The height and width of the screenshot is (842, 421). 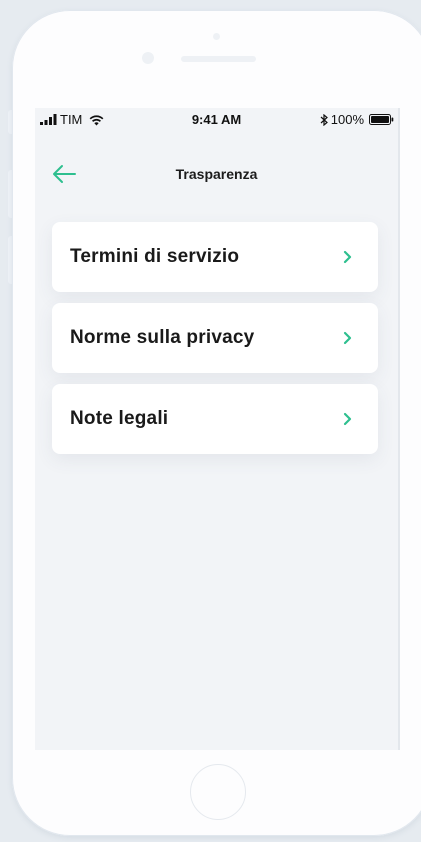 What do you see at coordinates (162, 337) in the screenshot?
I see `menu-item-label: Norme sulla privacy` at bounding box center [162, 337].